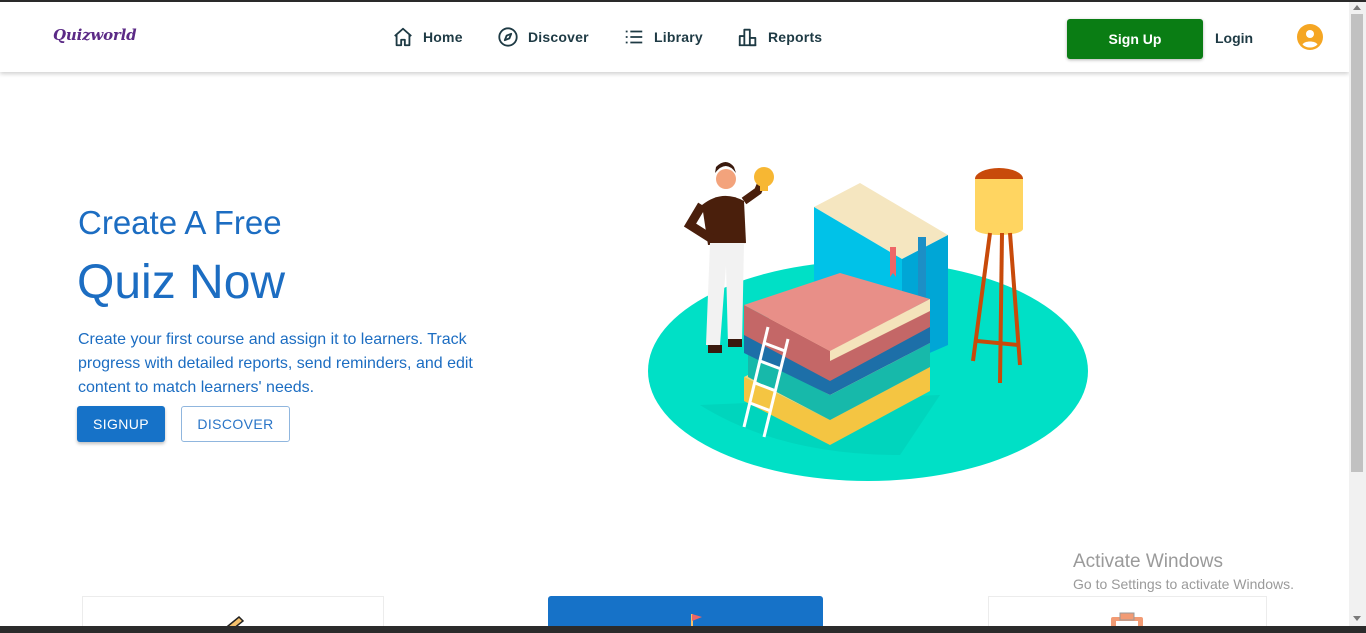  Describe the element at coordinates (683, 629) in the screenshot. I see `window-bottom-border` at that location.